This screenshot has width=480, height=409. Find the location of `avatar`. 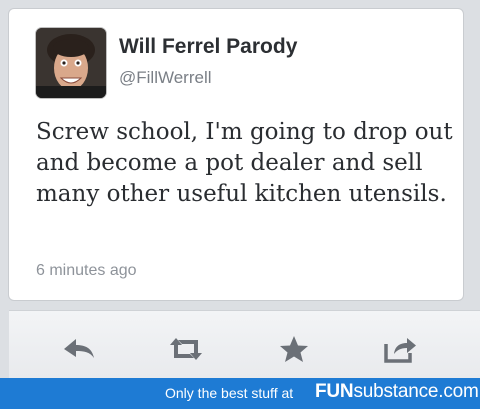

avatar is located at coordinates (71, 63).